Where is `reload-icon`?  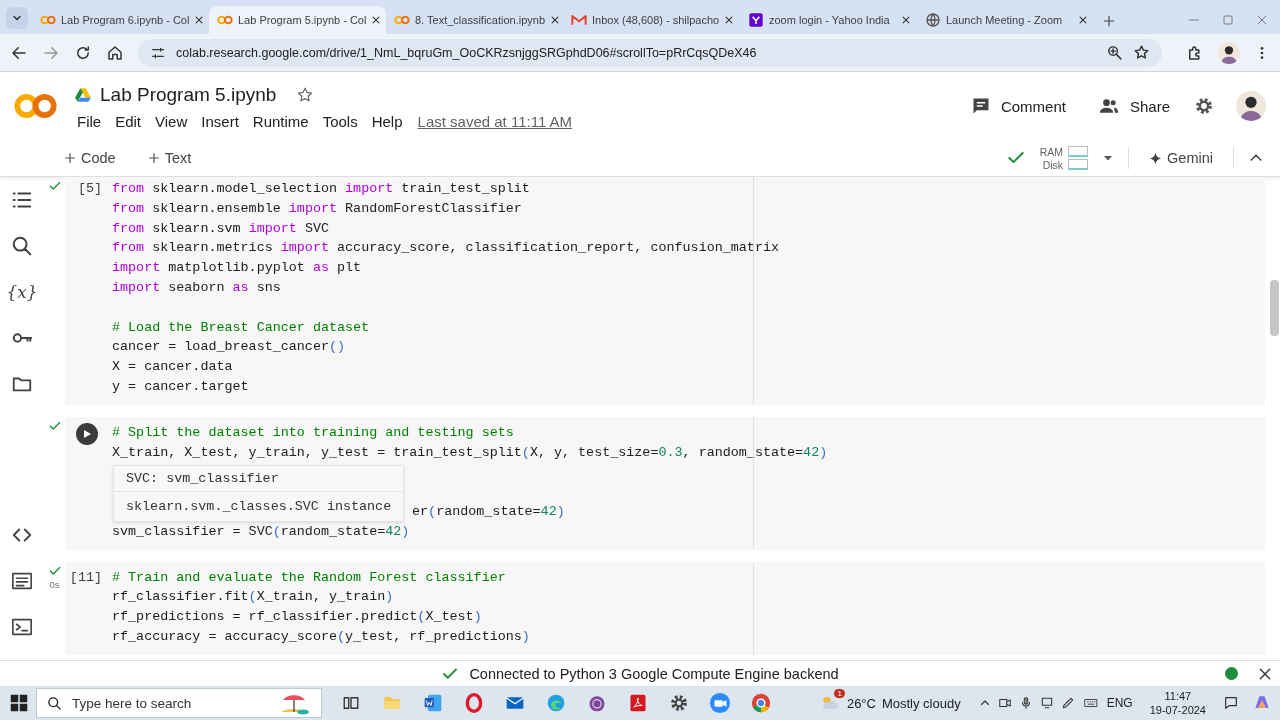 reload-icon is located at coordinates (83, 52).